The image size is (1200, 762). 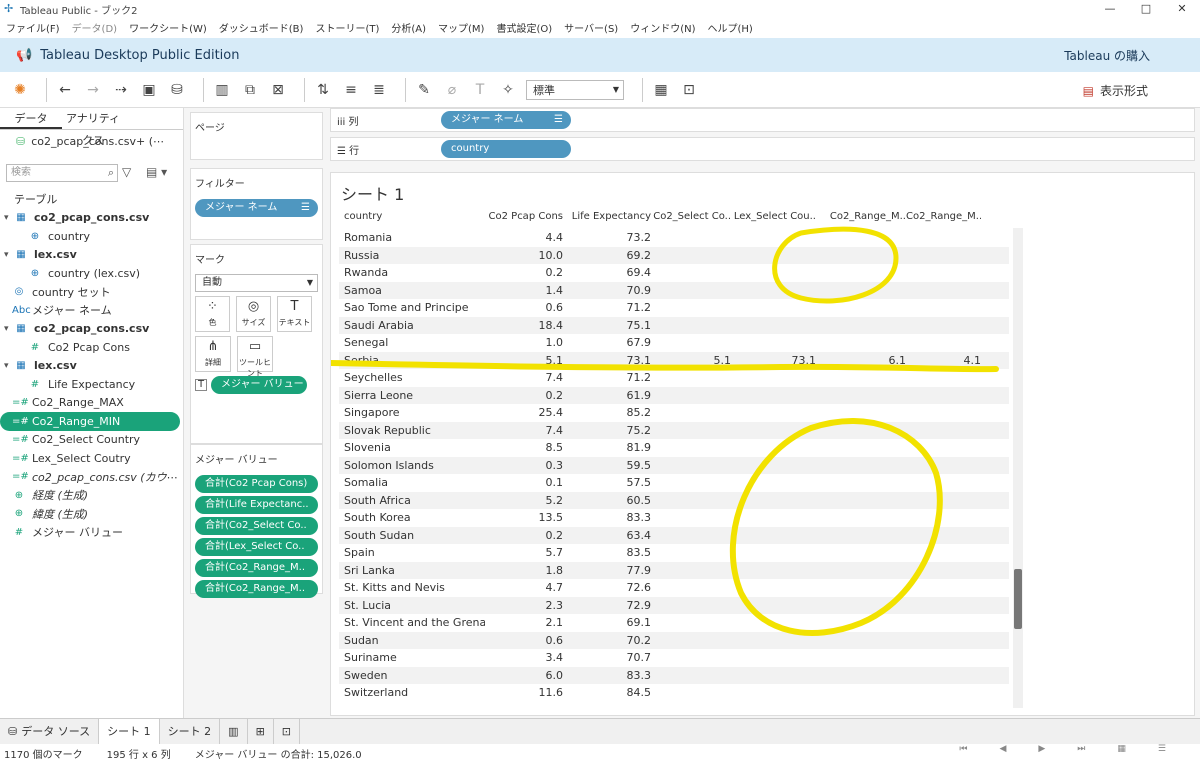 What do you see at coordinates (963, 749) in the screenshot?
I see `first-icon: ⏮` at bounding box center [963, 749].